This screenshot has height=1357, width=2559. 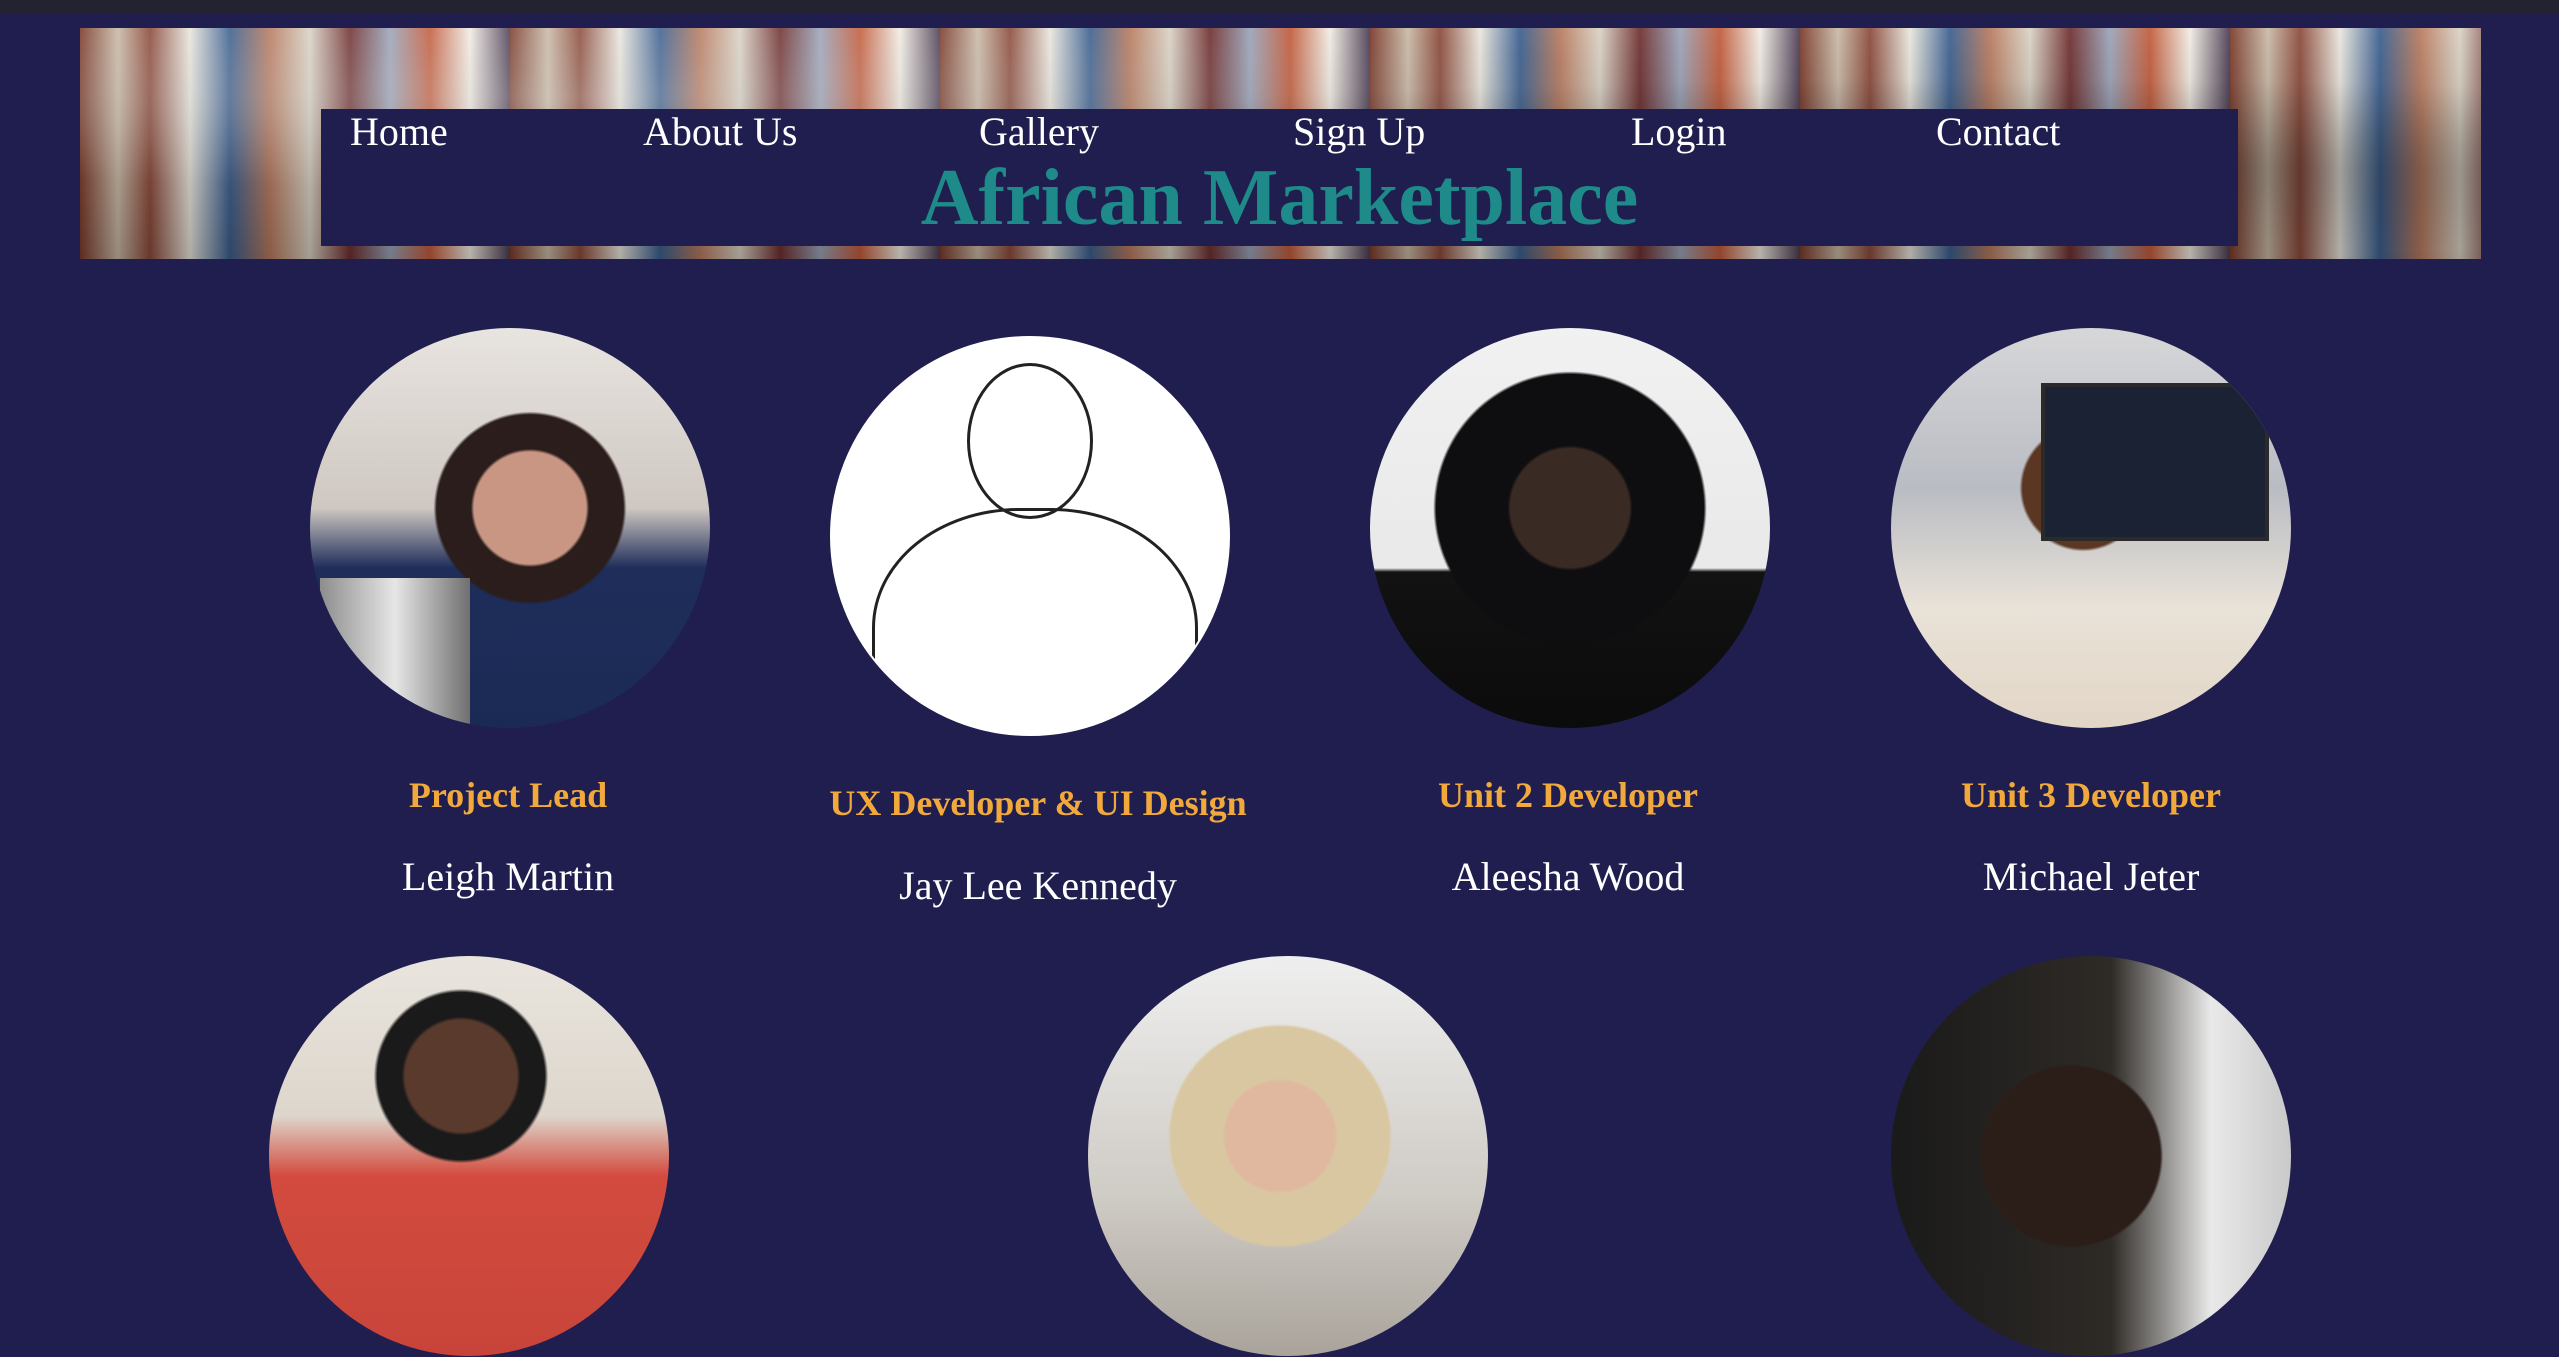 What do you see at coordinates (508, 876) in the screenshot?
I see `member-name: Leigh Martin` at bounding box center [508, 876].